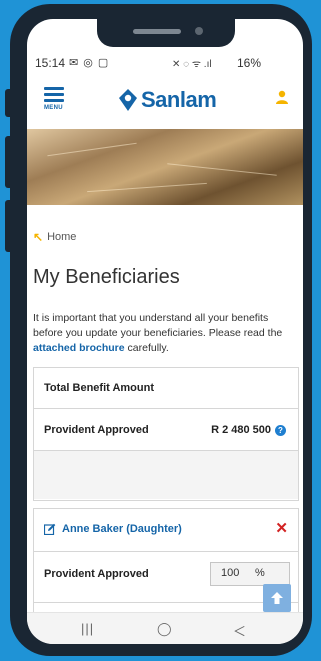 The width and height of the screenshot is (321, 661). Describe the element at coordinates (166, 475) in the screenshot. I see `table-empty-row` at that location.